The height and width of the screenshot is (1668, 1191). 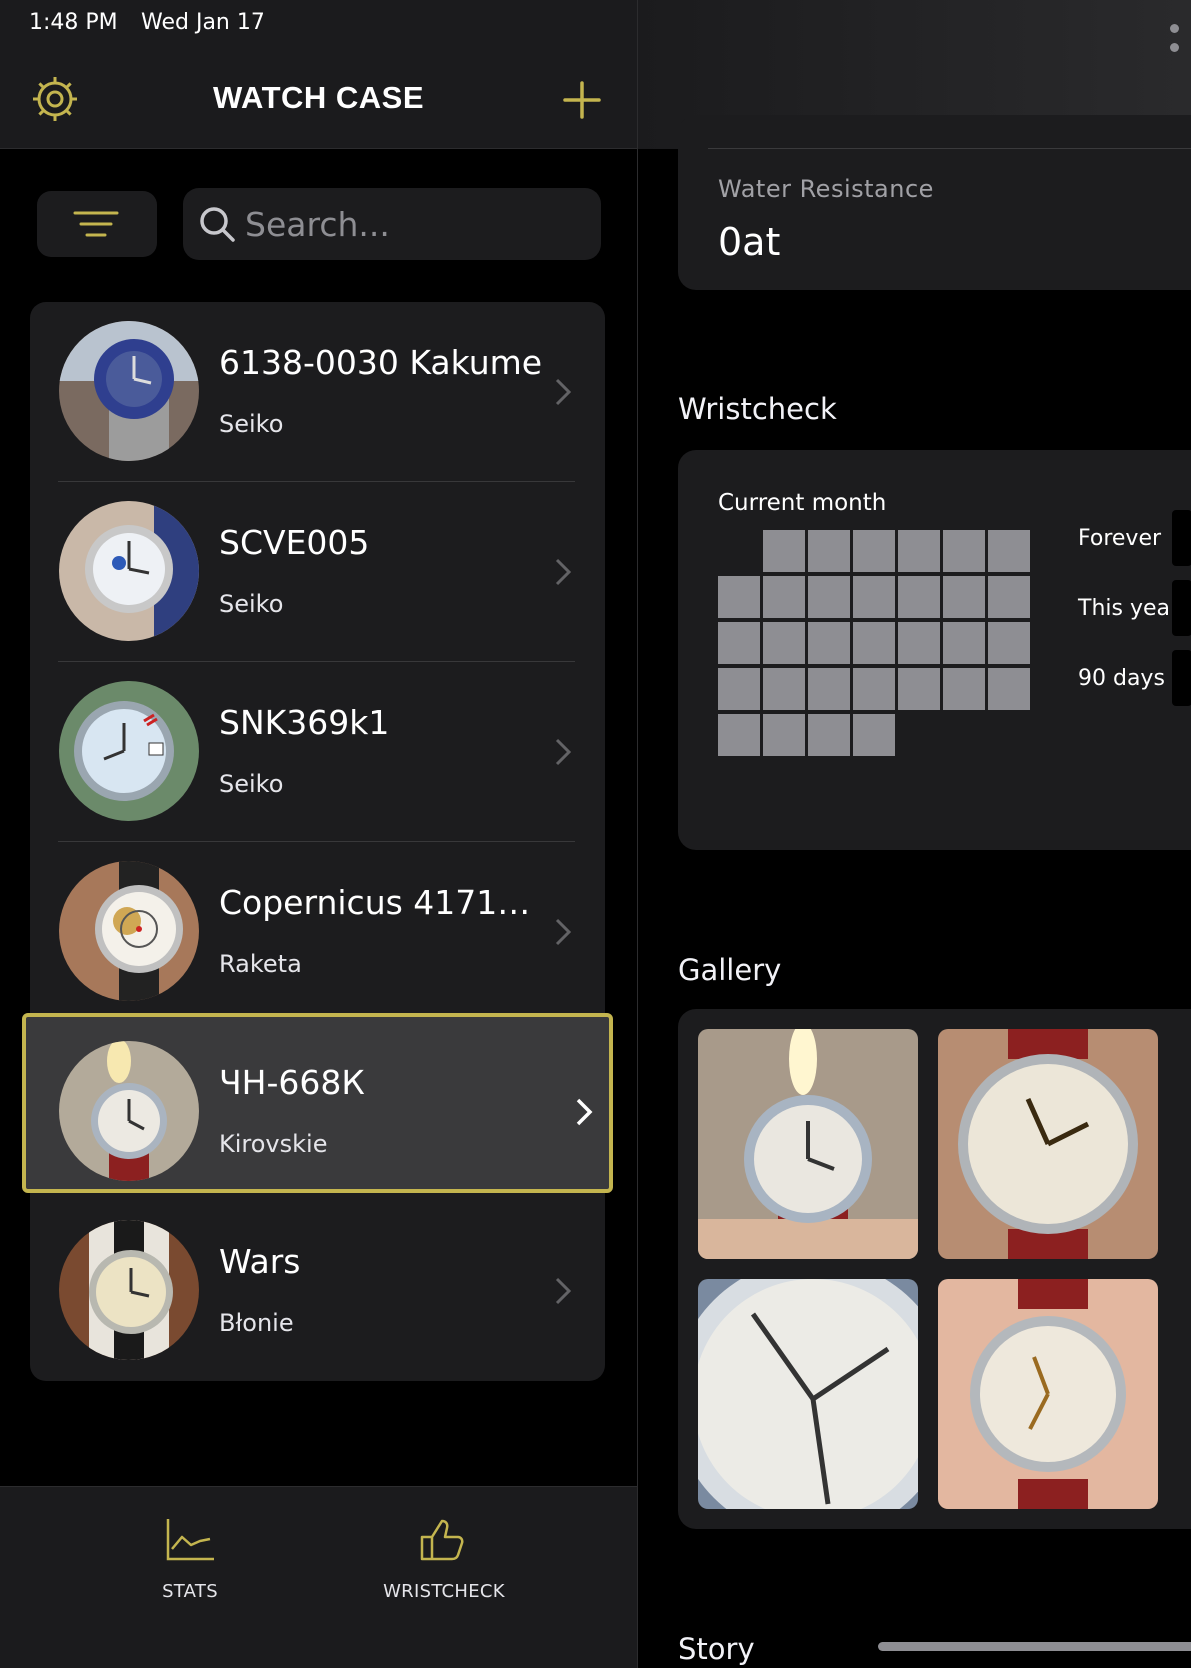 I want to click on filter-button, so click(x=97, y=224).